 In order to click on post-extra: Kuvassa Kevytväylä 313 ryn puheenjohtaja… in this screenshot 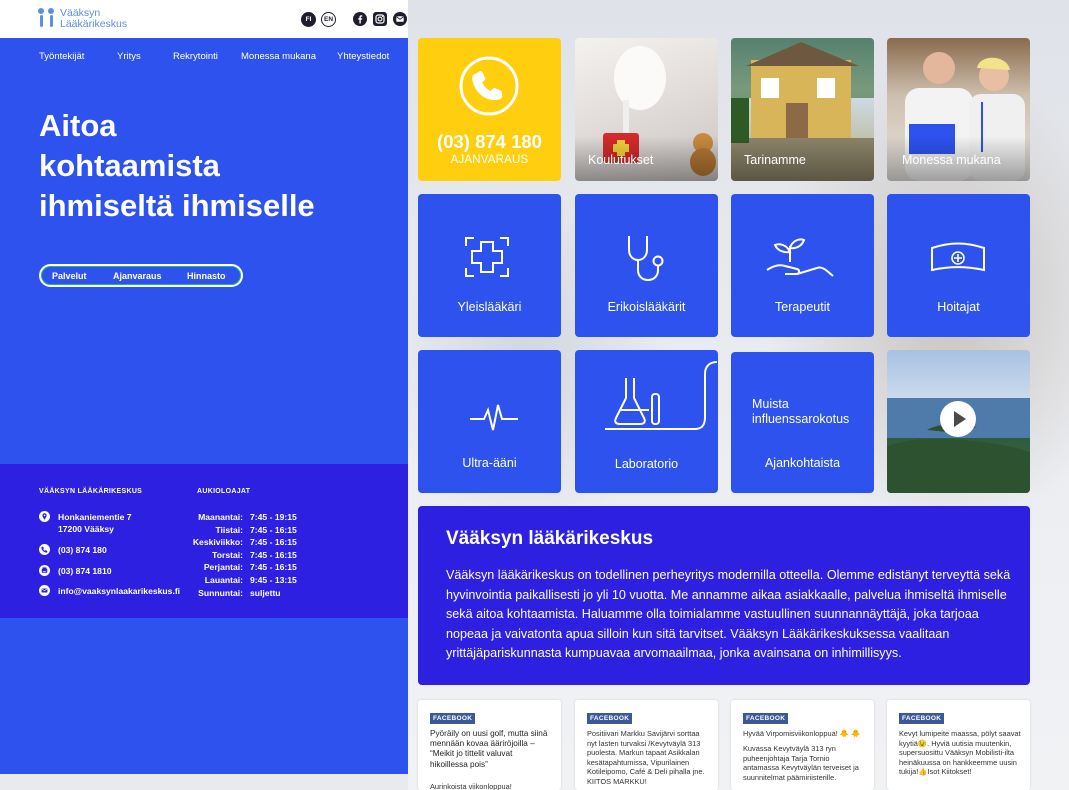, I will do `click(801, 763)`.